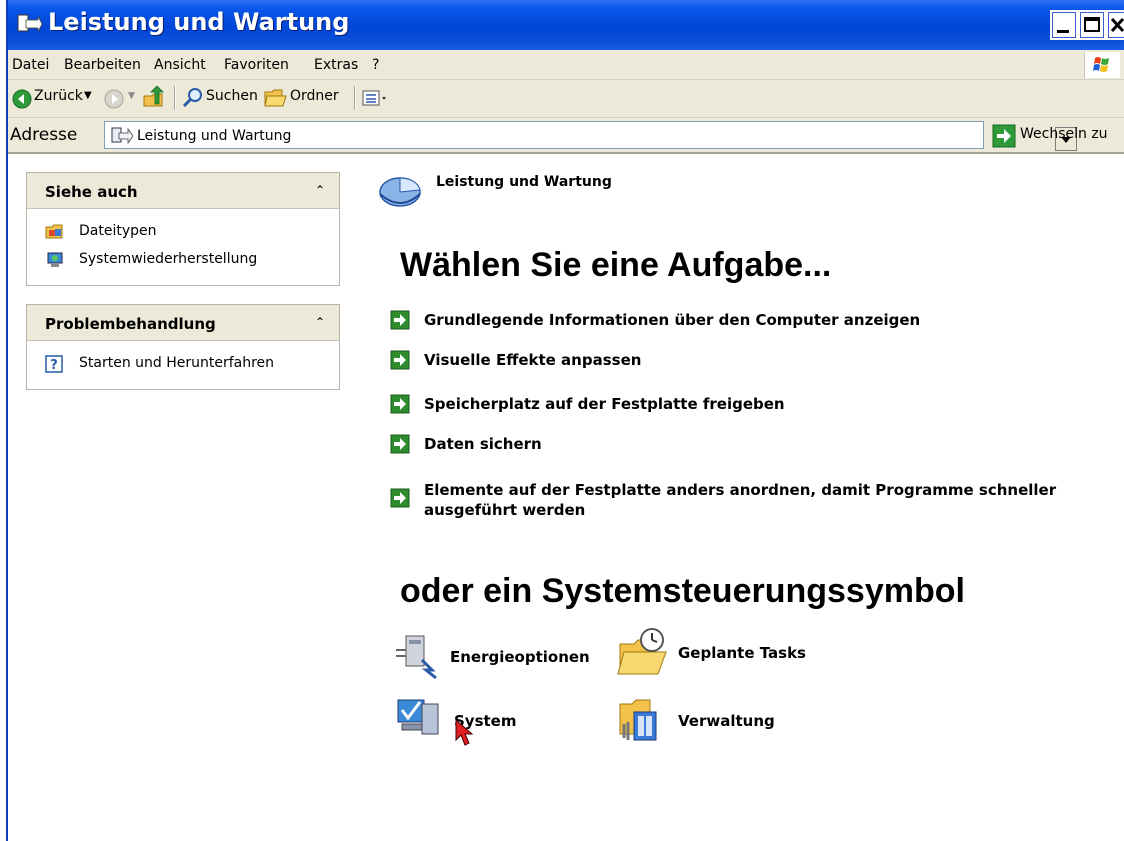 The image size is (1124, 841). I want to click on sidebar-item-starten-herunterfahren: ? Starten und Herunterfahren, so click(183, 365).